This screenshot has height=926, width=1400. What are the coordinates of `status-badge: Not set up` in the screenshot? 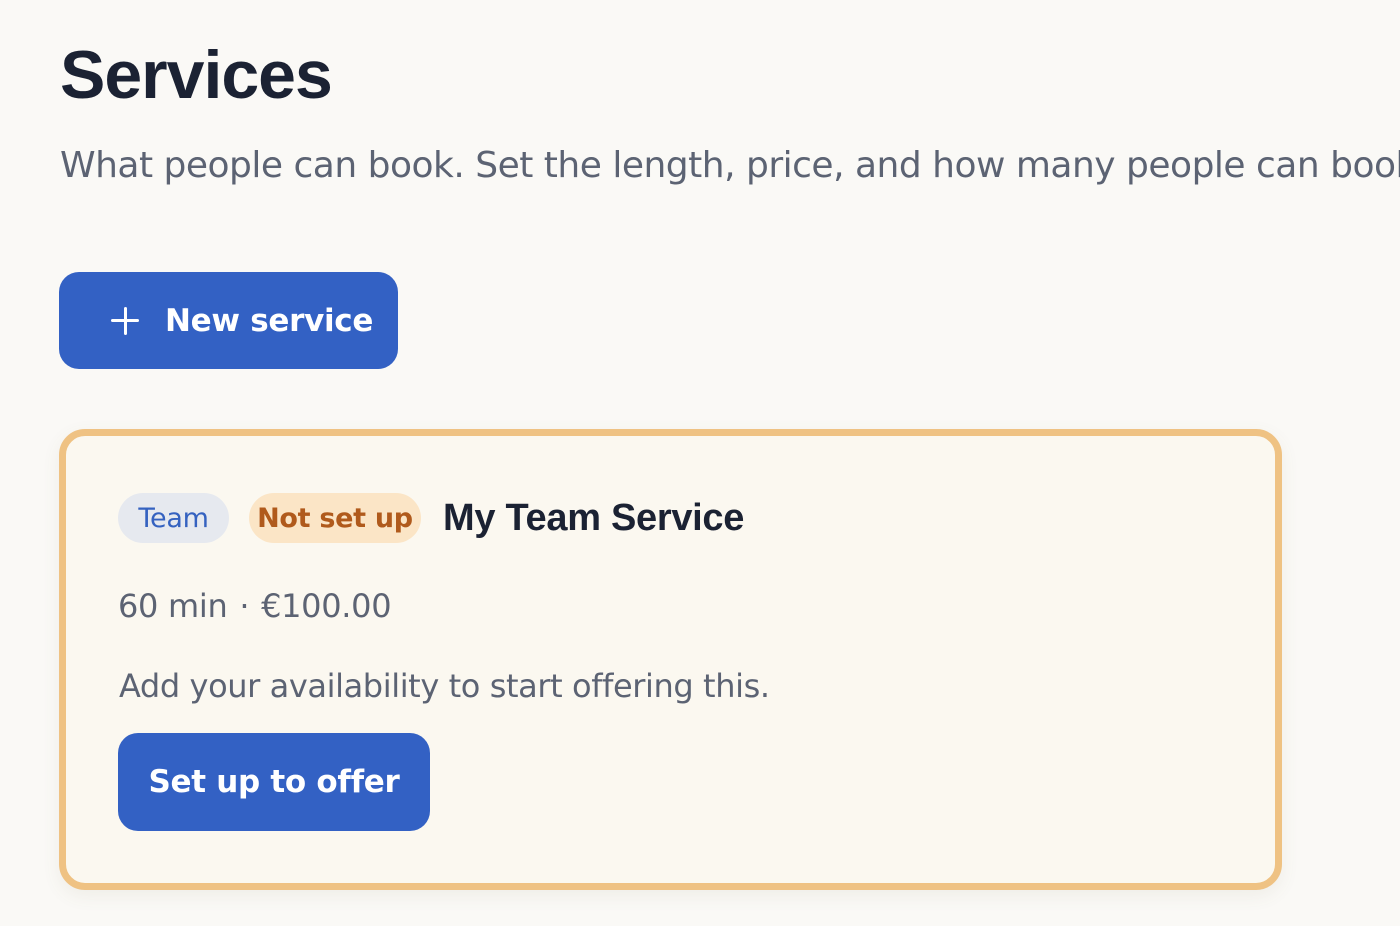 It's located at (335, 518).